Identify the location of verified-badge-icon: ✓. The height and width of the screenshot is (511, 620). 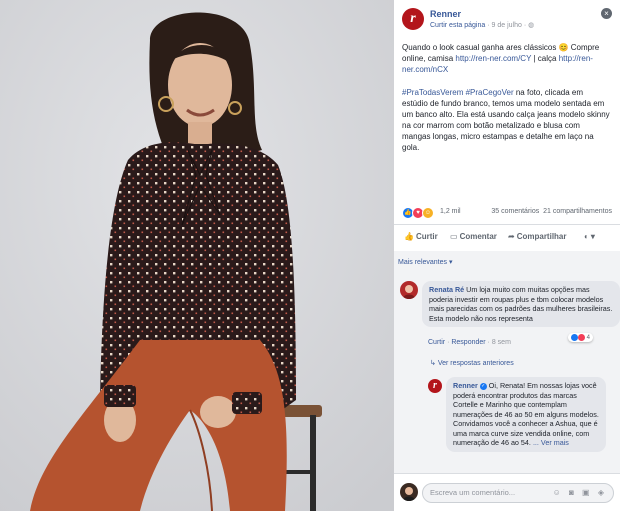
(483, 386).